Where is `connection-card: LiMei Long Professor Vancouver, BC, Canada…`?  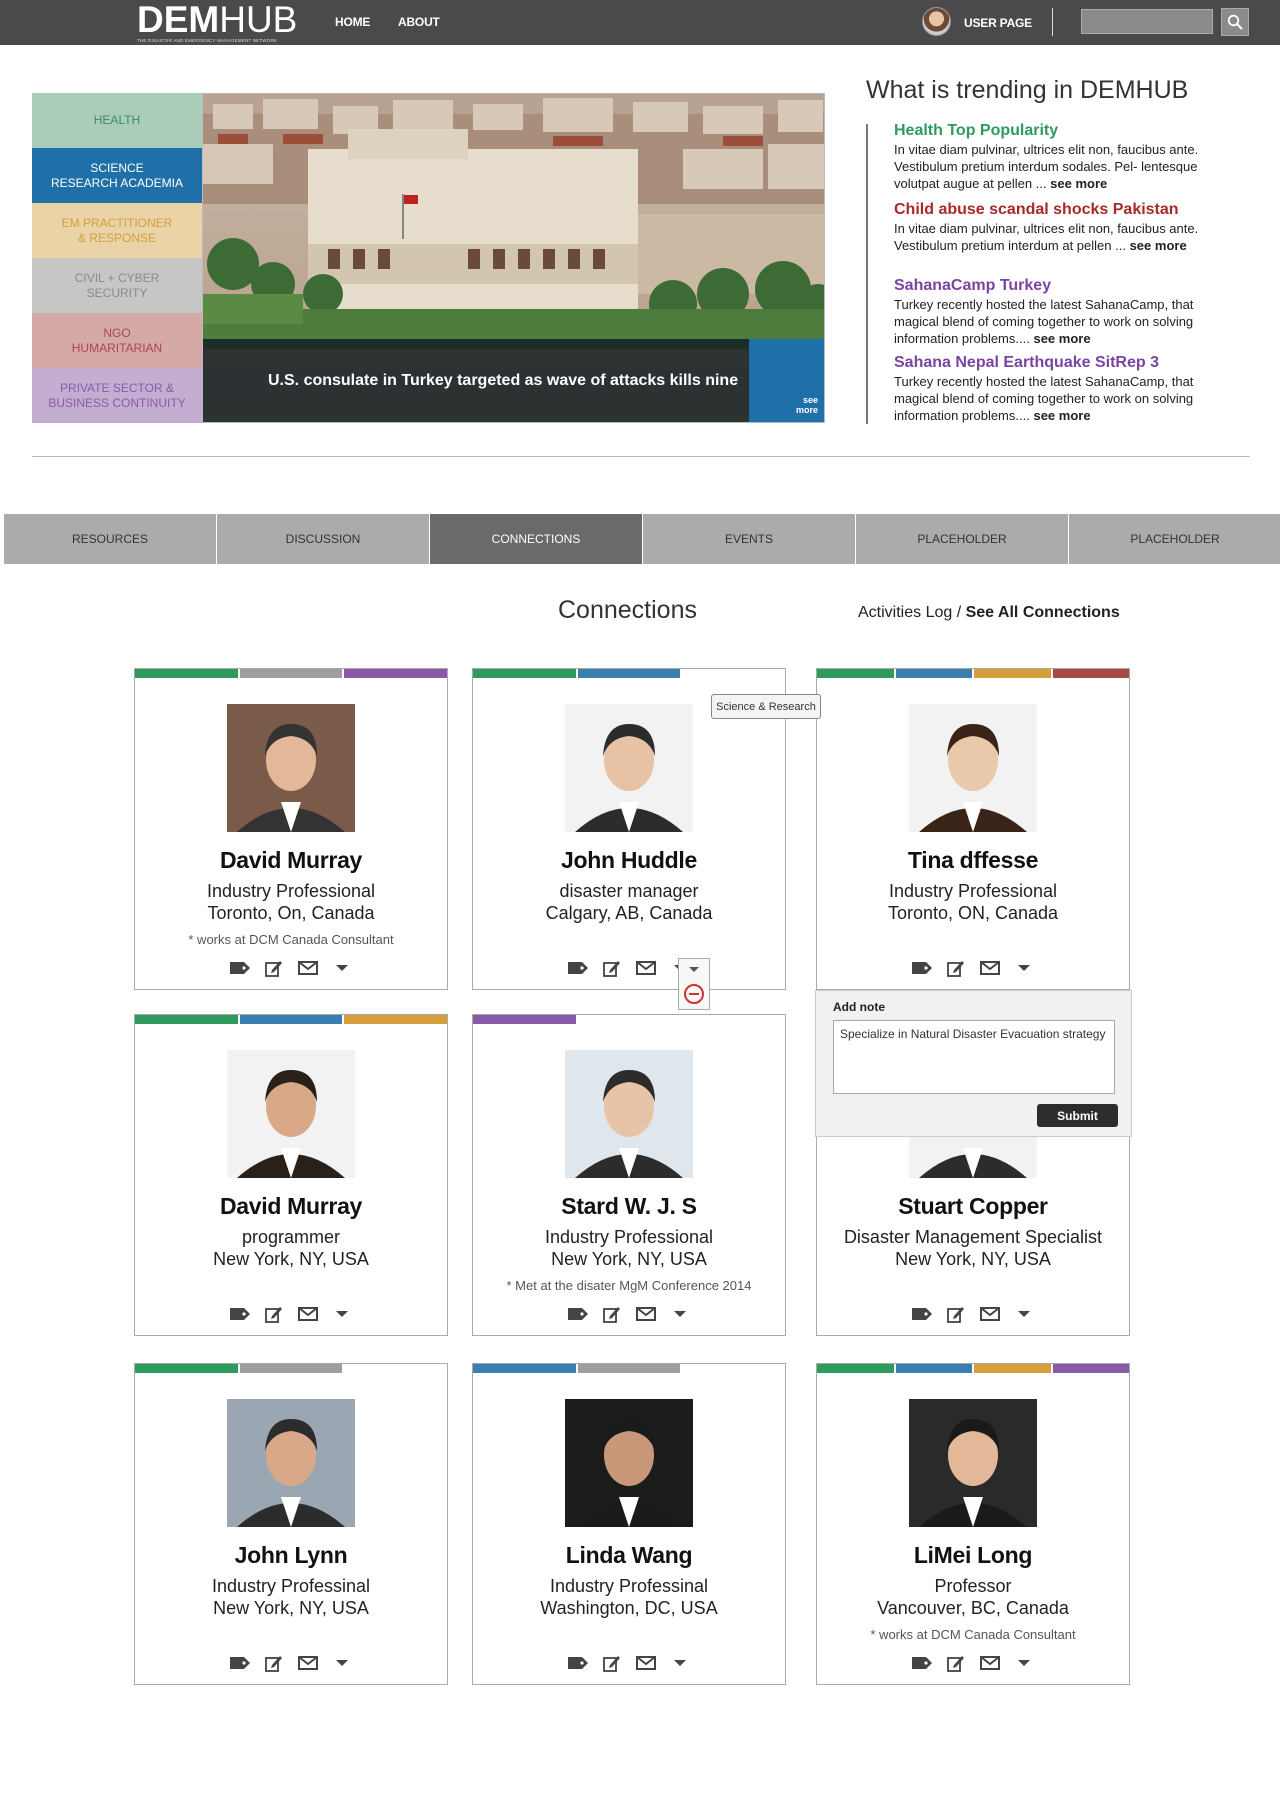 connection-card: LiMei Long Professor Vancouver, BC, Canada… is located at coordinates (973, 1524).